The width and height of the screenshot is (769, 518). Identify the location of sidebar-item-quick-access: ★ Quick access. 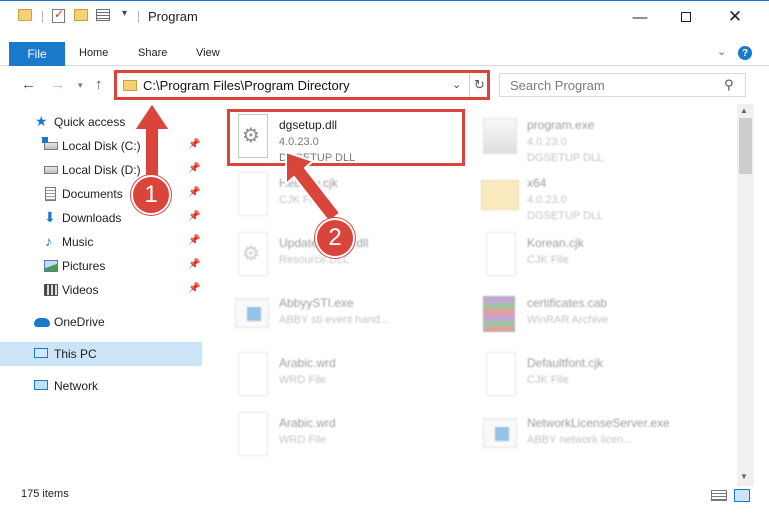
(101, 122).